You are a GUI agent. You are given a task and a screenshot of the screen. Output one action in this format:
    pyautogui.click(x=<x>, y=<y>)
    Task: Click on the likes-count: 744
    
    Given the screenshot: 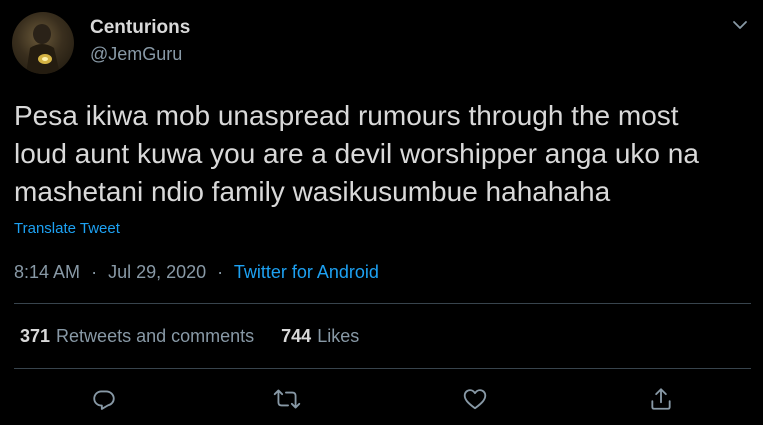 What is the action you would take?
    pyautogui.click(x=296, y=336)
    